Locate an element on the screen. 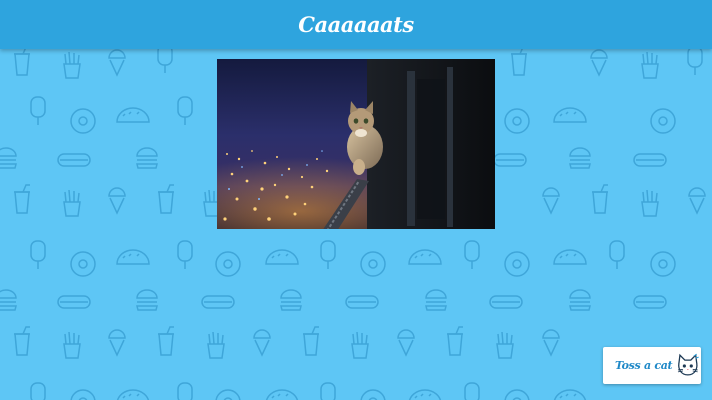 Image resolution: width=712 pixels, height=400 pixels. toss-a-cat-button: Toss a cat is located at coordinates (652, 365).